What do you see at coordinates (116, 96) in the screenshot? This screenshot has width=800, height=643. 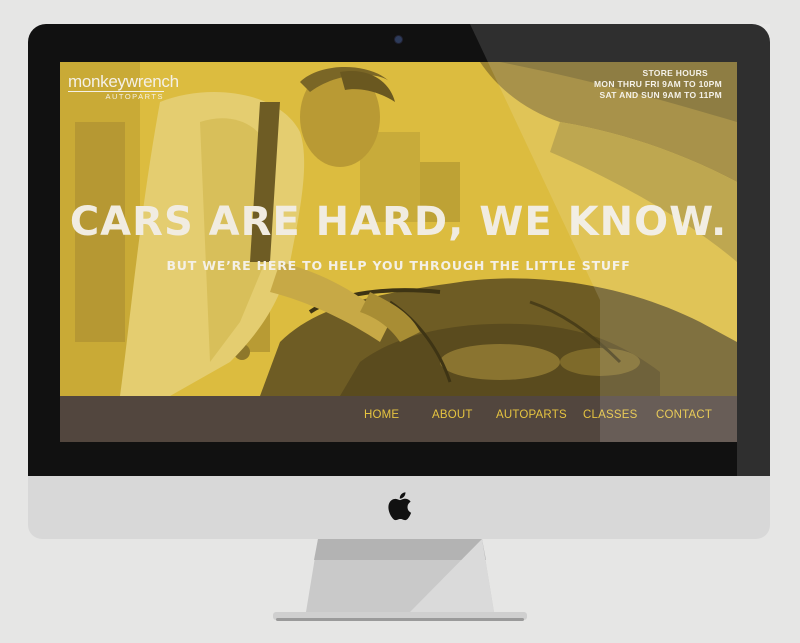 I see `logo-subtitle: AUTOPARTS` at bounding box center [116, 96].